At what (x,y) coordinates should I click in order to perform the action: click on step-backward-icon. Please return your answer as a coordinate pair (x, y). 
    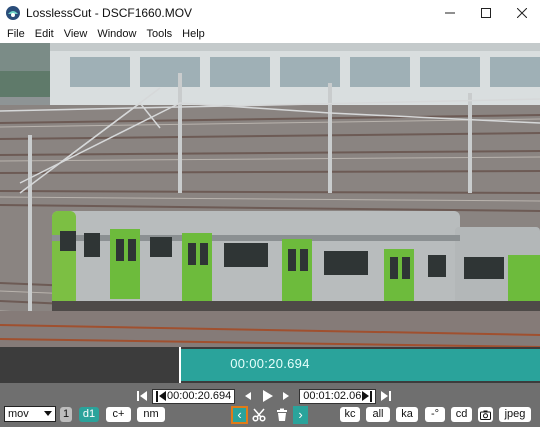
    Looking at the image, I should click on (248, 396).